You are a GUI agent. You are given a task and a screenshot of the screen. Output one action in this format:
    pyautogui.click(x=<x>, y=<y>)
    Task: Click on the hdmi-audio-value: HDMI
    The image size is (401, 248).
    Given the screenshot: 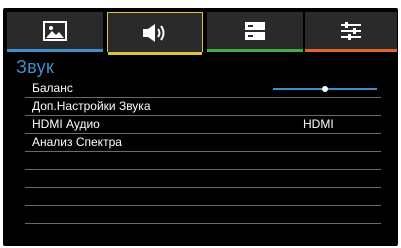 What is the action you would take?
    pyautogui.click(x=318, y=124)
    